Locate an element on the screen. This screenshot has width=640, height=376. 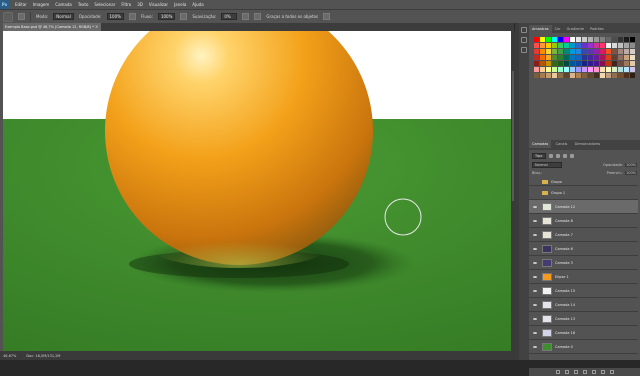
tab-demarcadores: Demarcadores is located at coordinates (588, 144).